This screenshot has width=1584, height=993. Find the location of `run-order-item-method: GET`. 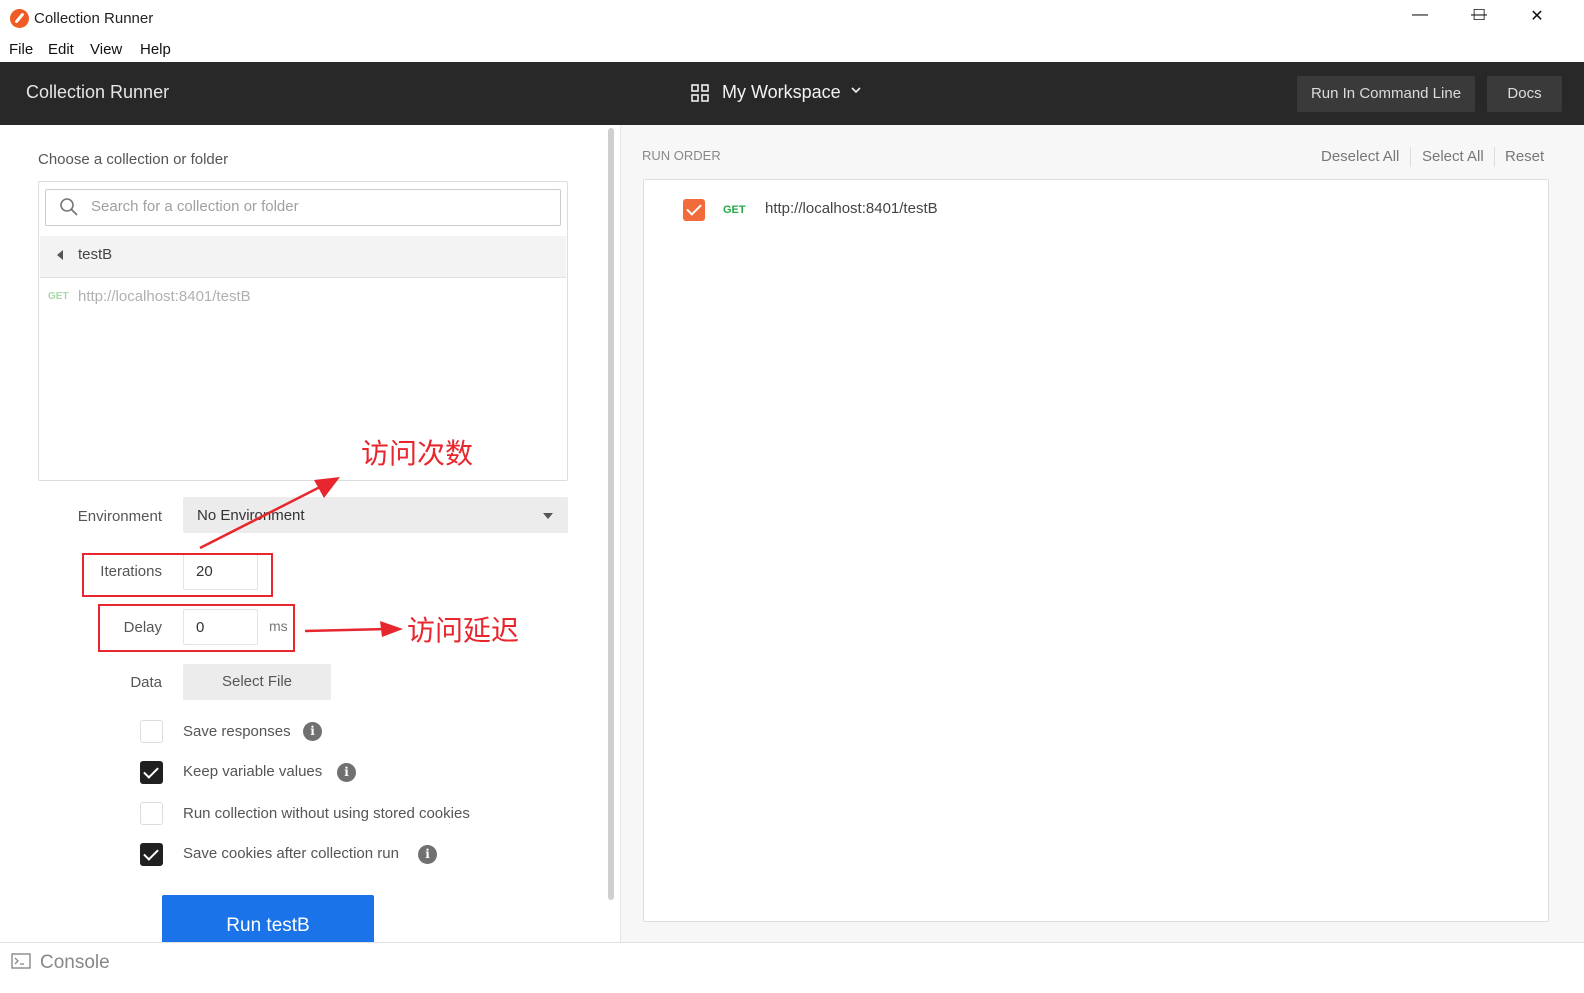

run-order-item-method: GET is located at coordinates (734, 210).